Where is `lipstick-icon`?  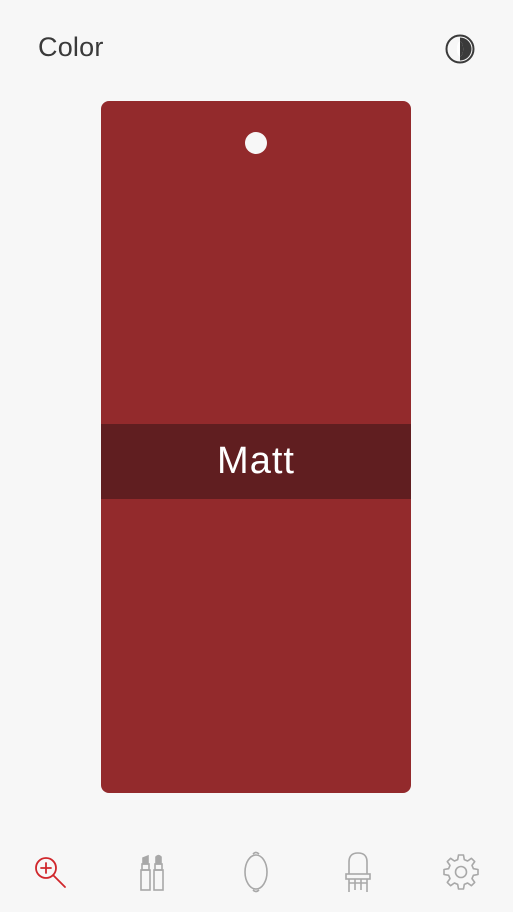 lipstick-icon is located at coordinates (152, 872).